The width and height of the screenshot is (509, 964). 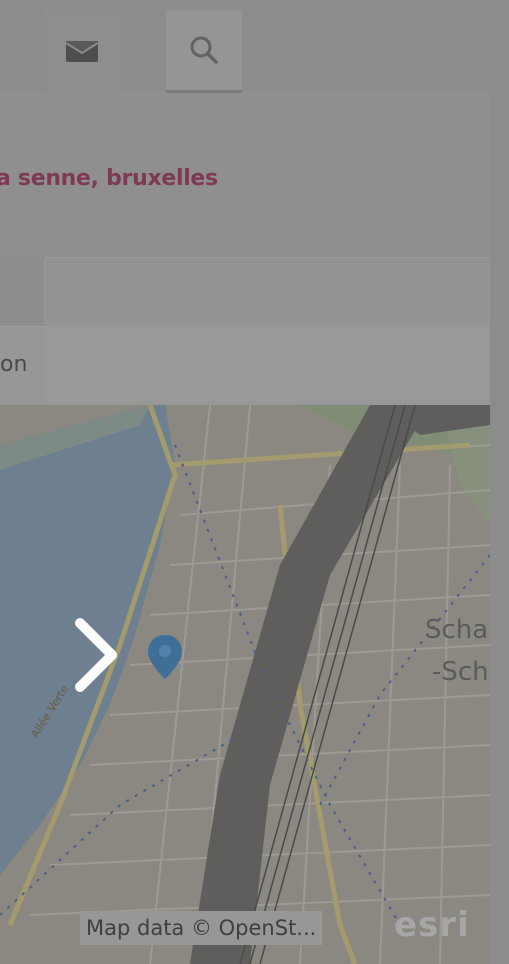 What do you see at coordinates (499, 528) in the screenshot?
I see `scroll-gutter` at bounding box center [499, 528].